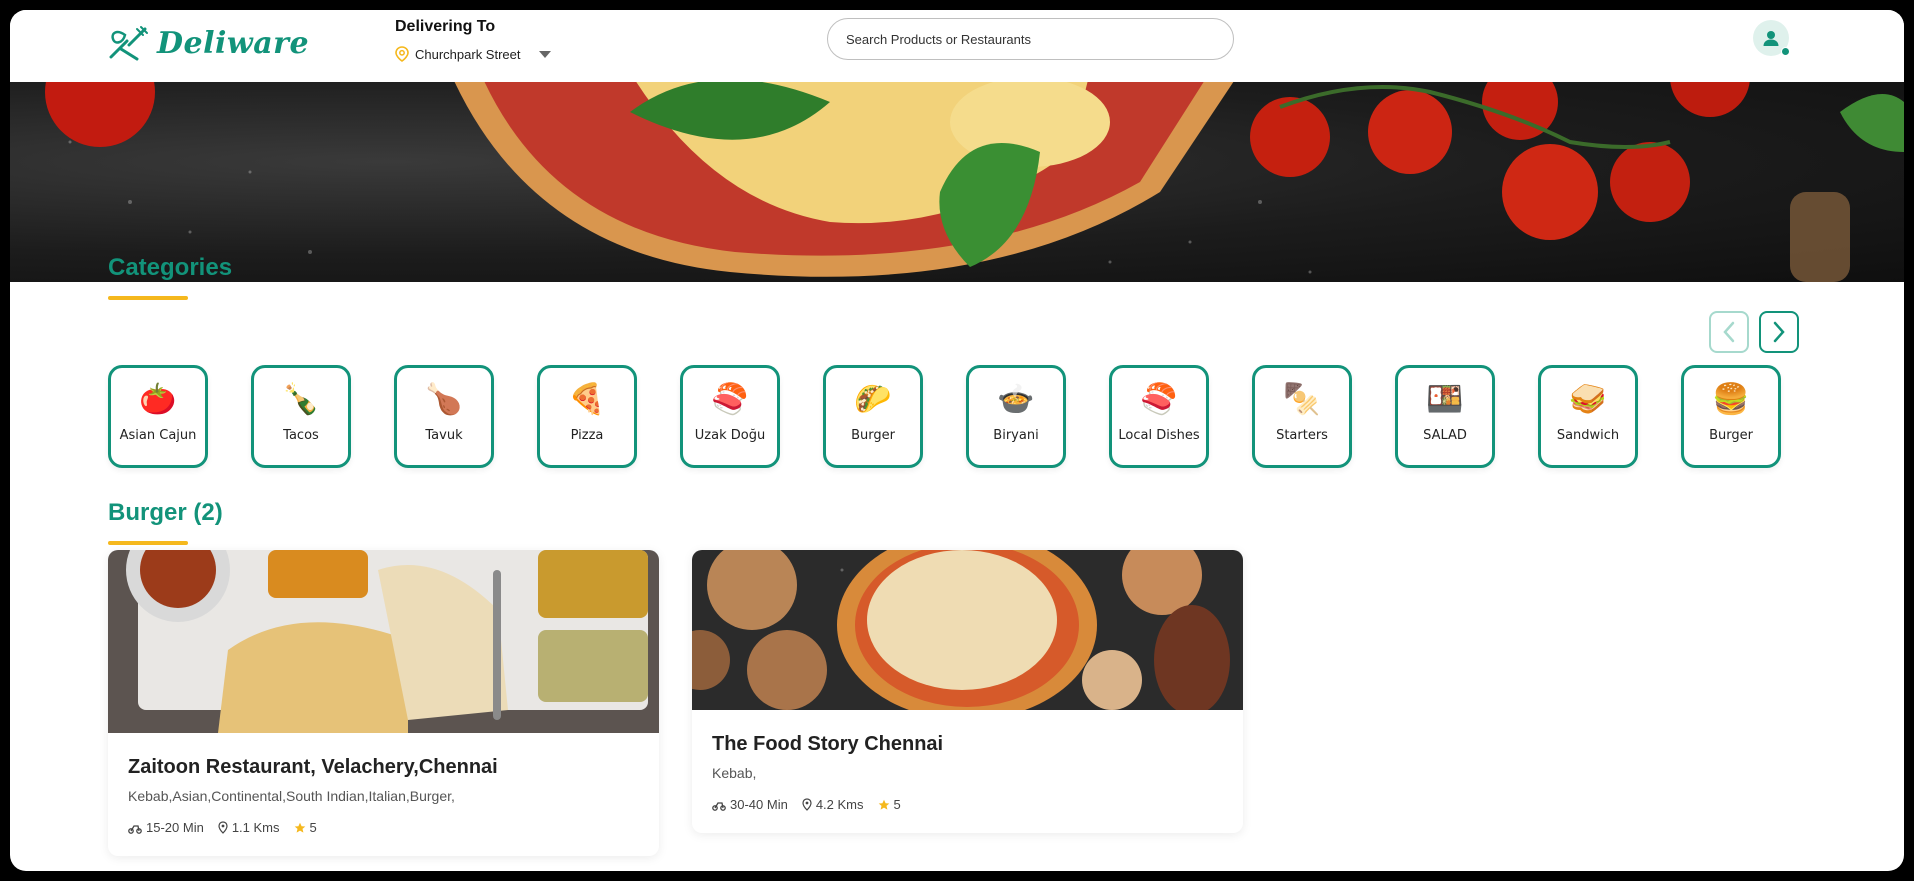  I want to click on category-label: Pizza, so click(587, 435).